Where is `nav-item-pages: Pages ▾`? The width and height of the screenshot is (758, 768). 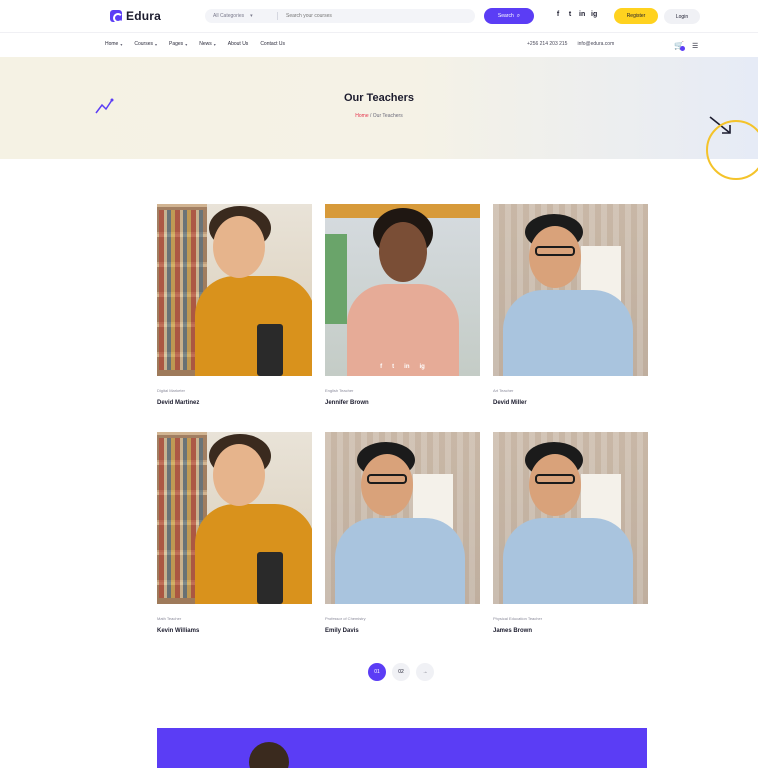 nav-item-pages: Pages ▾ is located at coordinates (178, 44).